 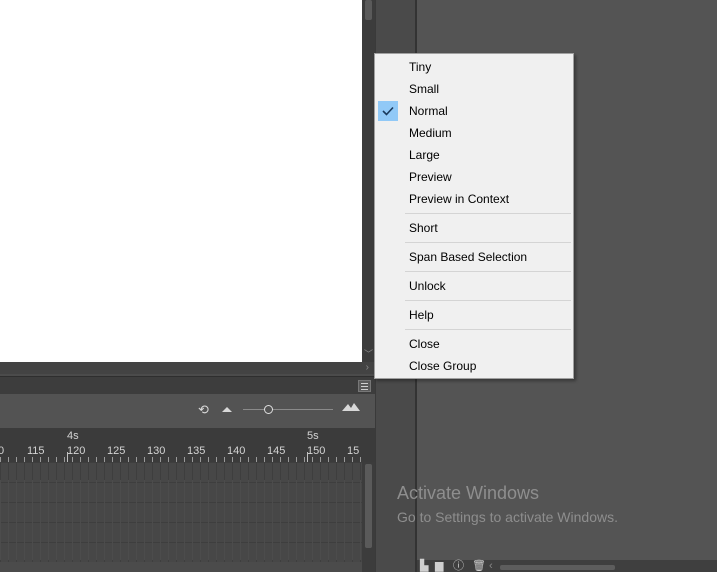 What do you see at coordinates (474, 133) in the screenshot?
I see `menu-item-medium: Medium` at bounding box center [474, 133].